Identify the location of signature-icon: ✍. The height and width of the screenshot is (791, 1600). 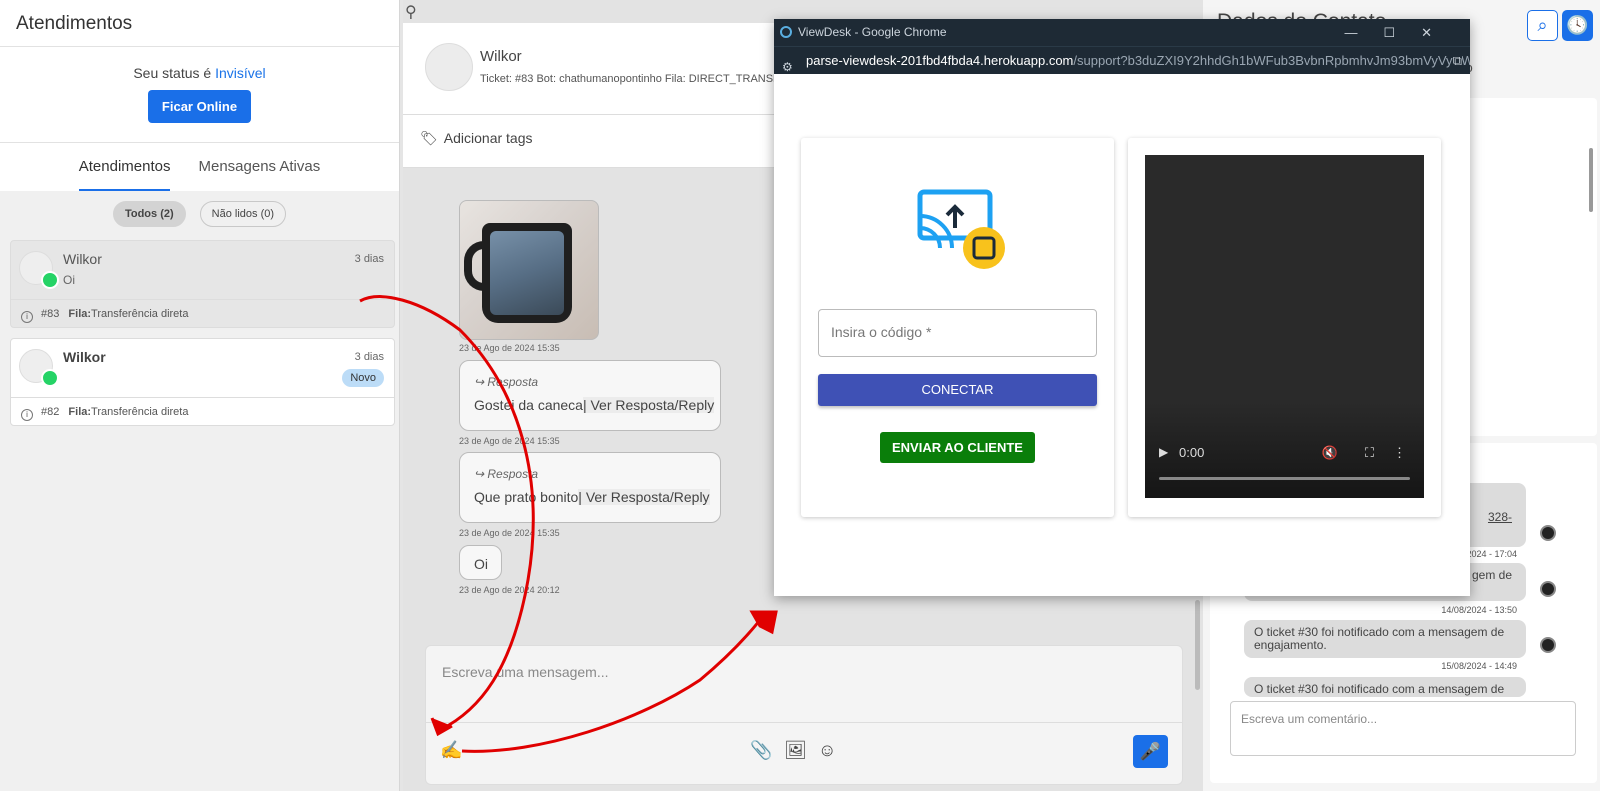
(451, 750).